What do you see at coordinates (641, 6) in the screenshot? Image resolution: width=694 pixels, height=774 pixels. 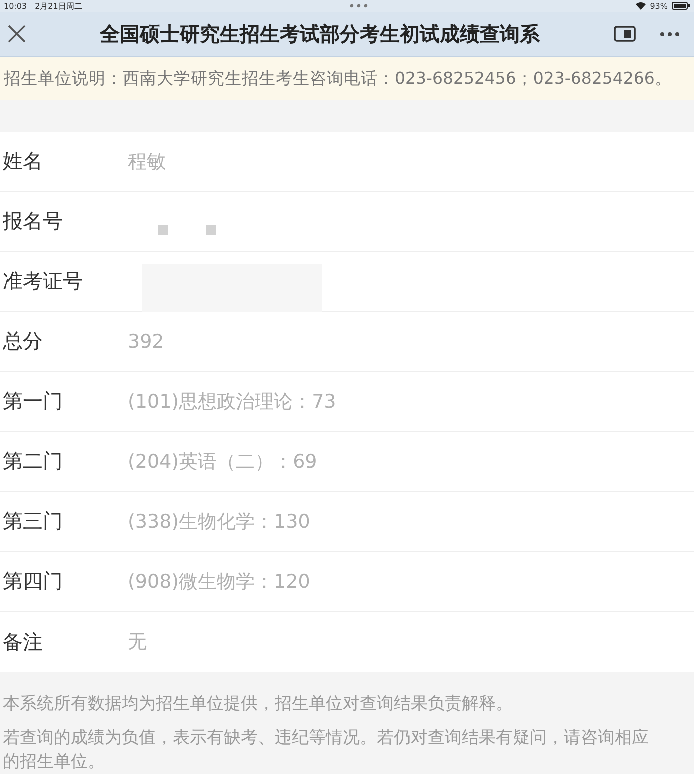 I see `wifi-icon` at bounding box center [641, 6].